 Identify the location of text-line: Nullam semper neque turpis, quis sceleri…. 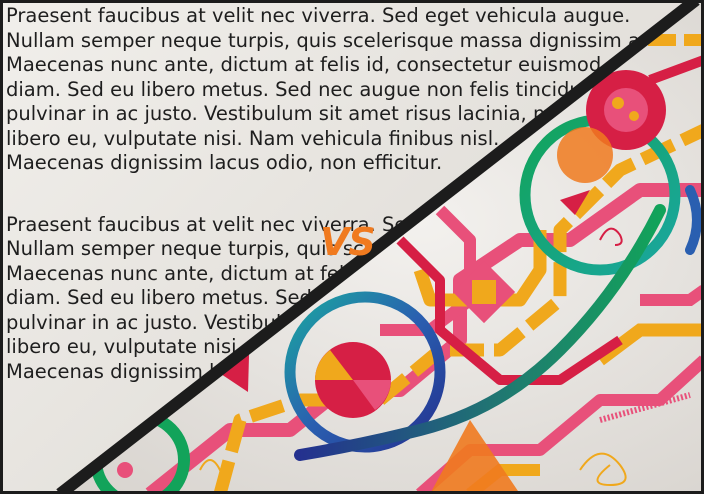
(326, 40).